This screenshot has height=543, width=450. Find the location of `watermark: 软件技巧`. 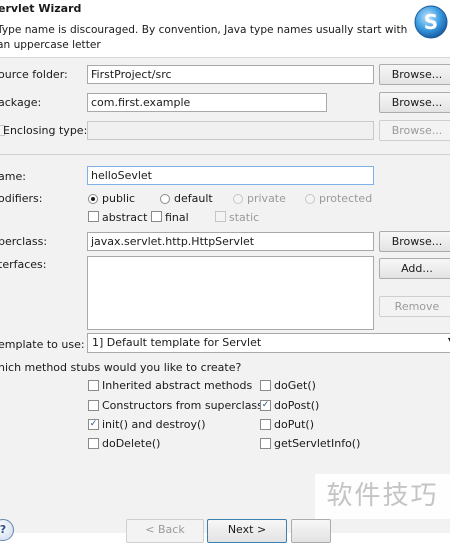

watermark: 软件技巧 is located at coordinates (382, 496).